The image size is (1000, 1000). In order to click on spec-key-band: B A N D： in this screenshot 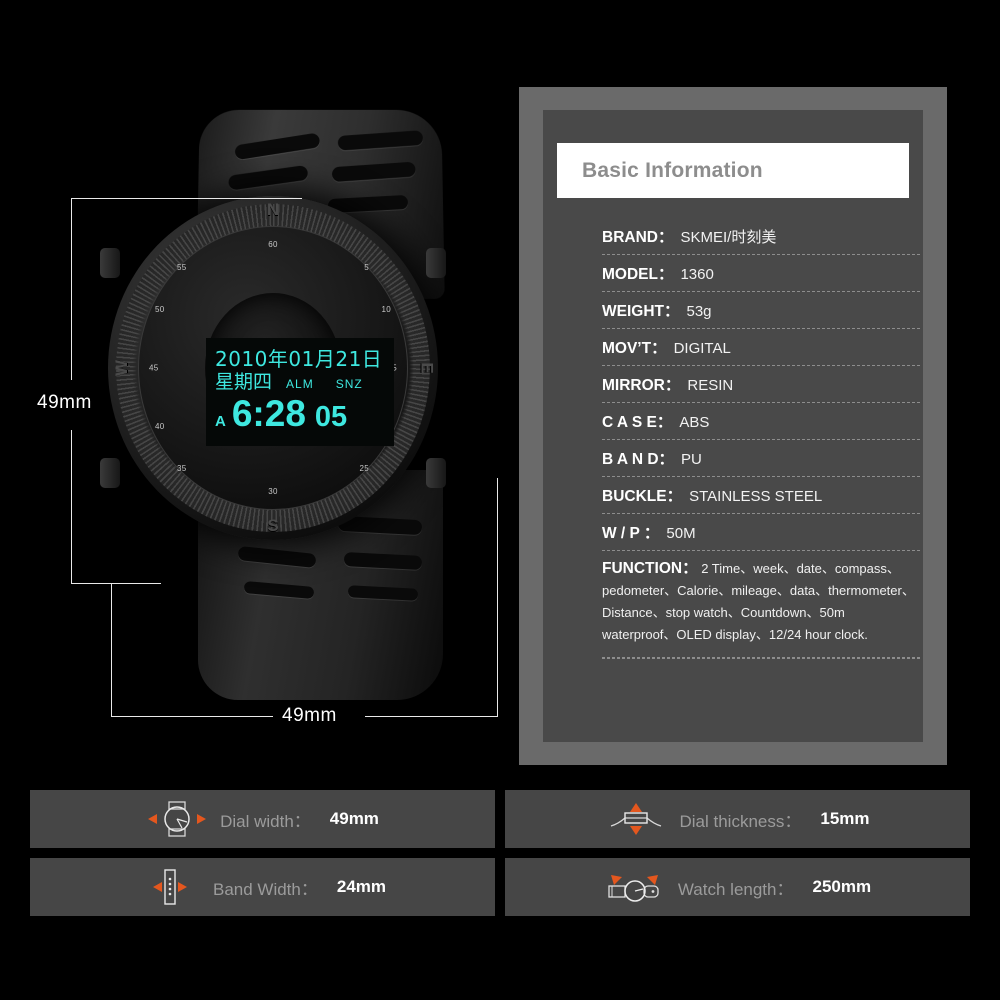, I will do `click(638, 459)`.